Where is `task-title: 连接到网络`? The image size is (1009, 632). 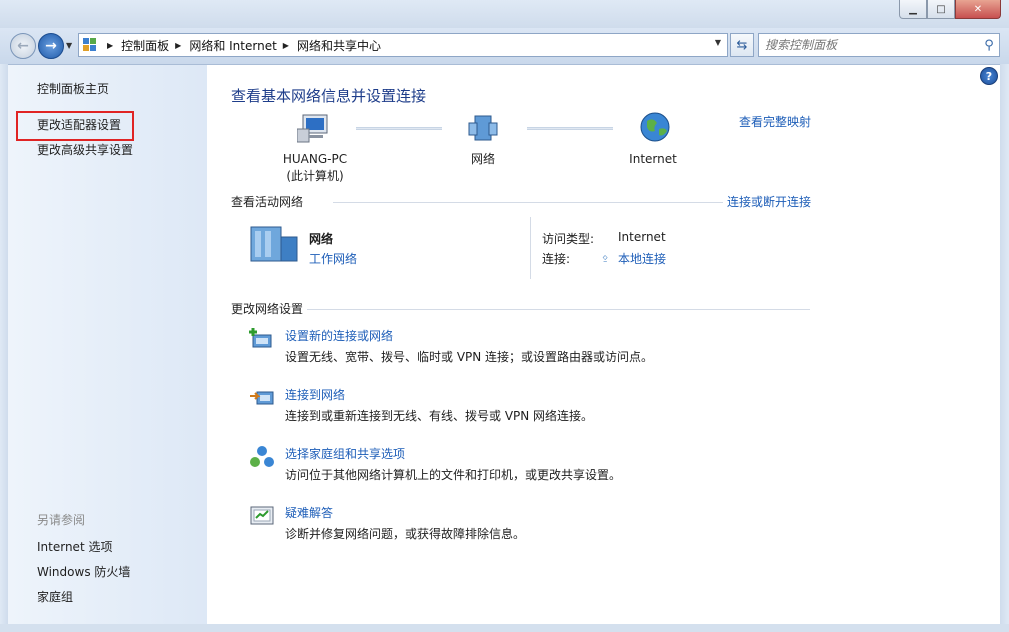
task-title: 连接到网络 is located at coordinates (315, 394).